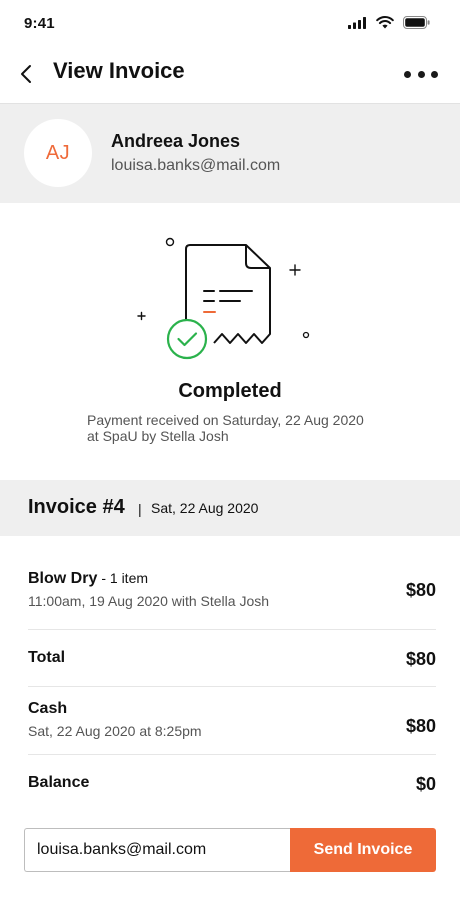 Image resolution: width=460 pixels, height=900 pixels. I want to click on status-time: 9:41, so click(39, 23).